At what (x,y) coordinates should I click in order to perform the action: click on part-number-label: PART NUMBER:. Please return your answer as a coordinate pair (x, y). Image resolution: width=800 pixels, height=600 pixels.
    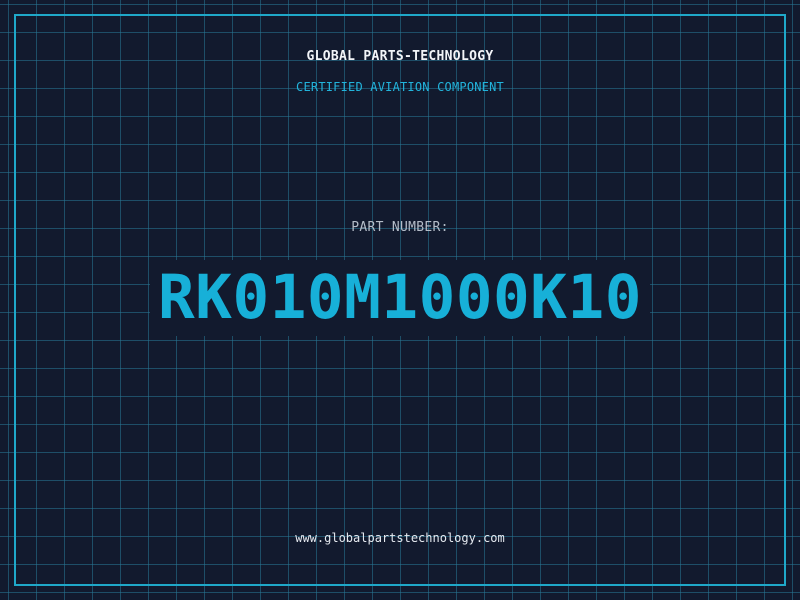
    Looking at the image, I should click on (400, 227).